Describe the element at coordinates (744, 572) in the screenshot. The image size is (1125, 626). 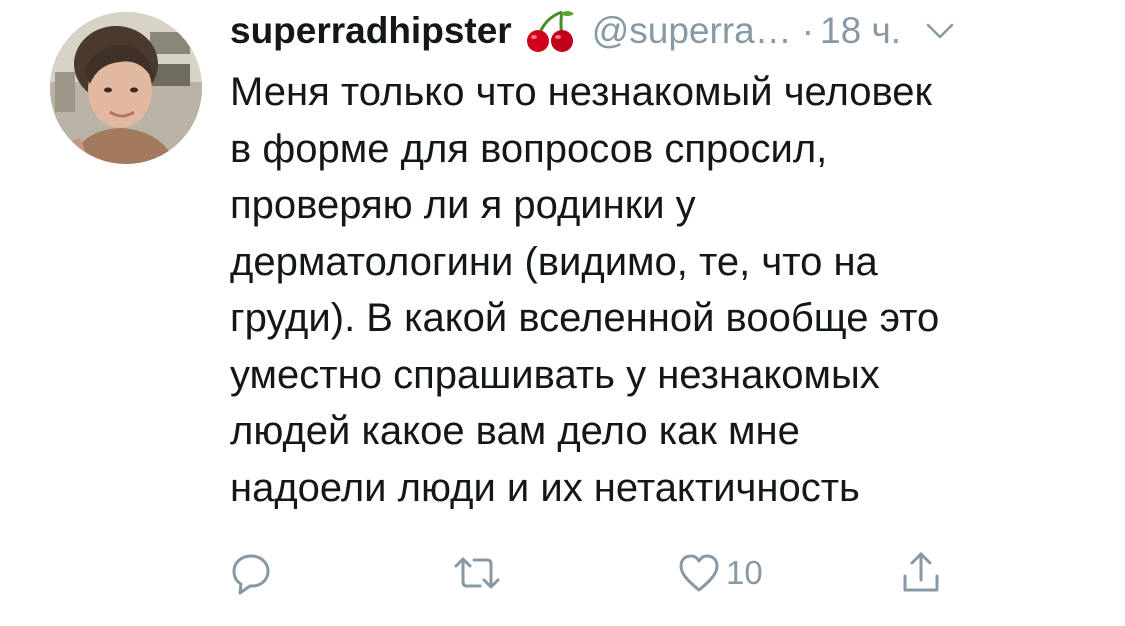
I see `like-count: 10` at that location.